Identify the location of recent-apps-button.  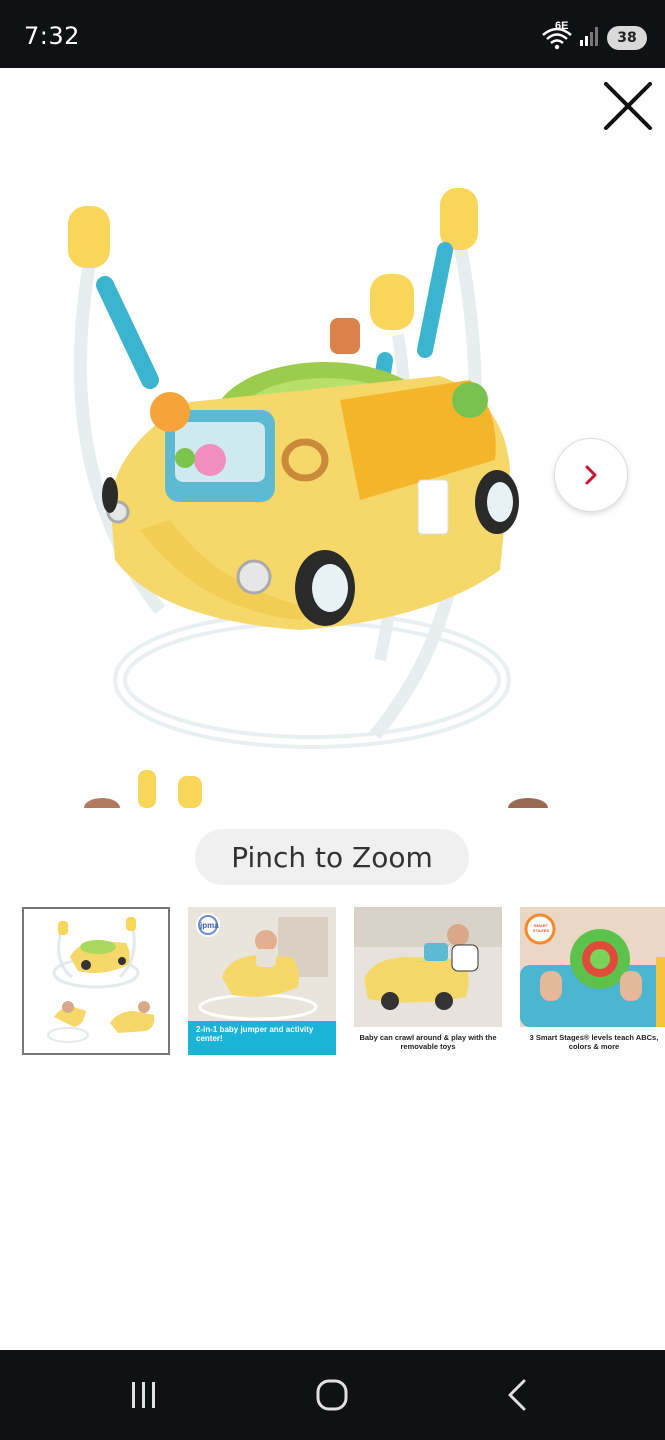
(144, 1395).